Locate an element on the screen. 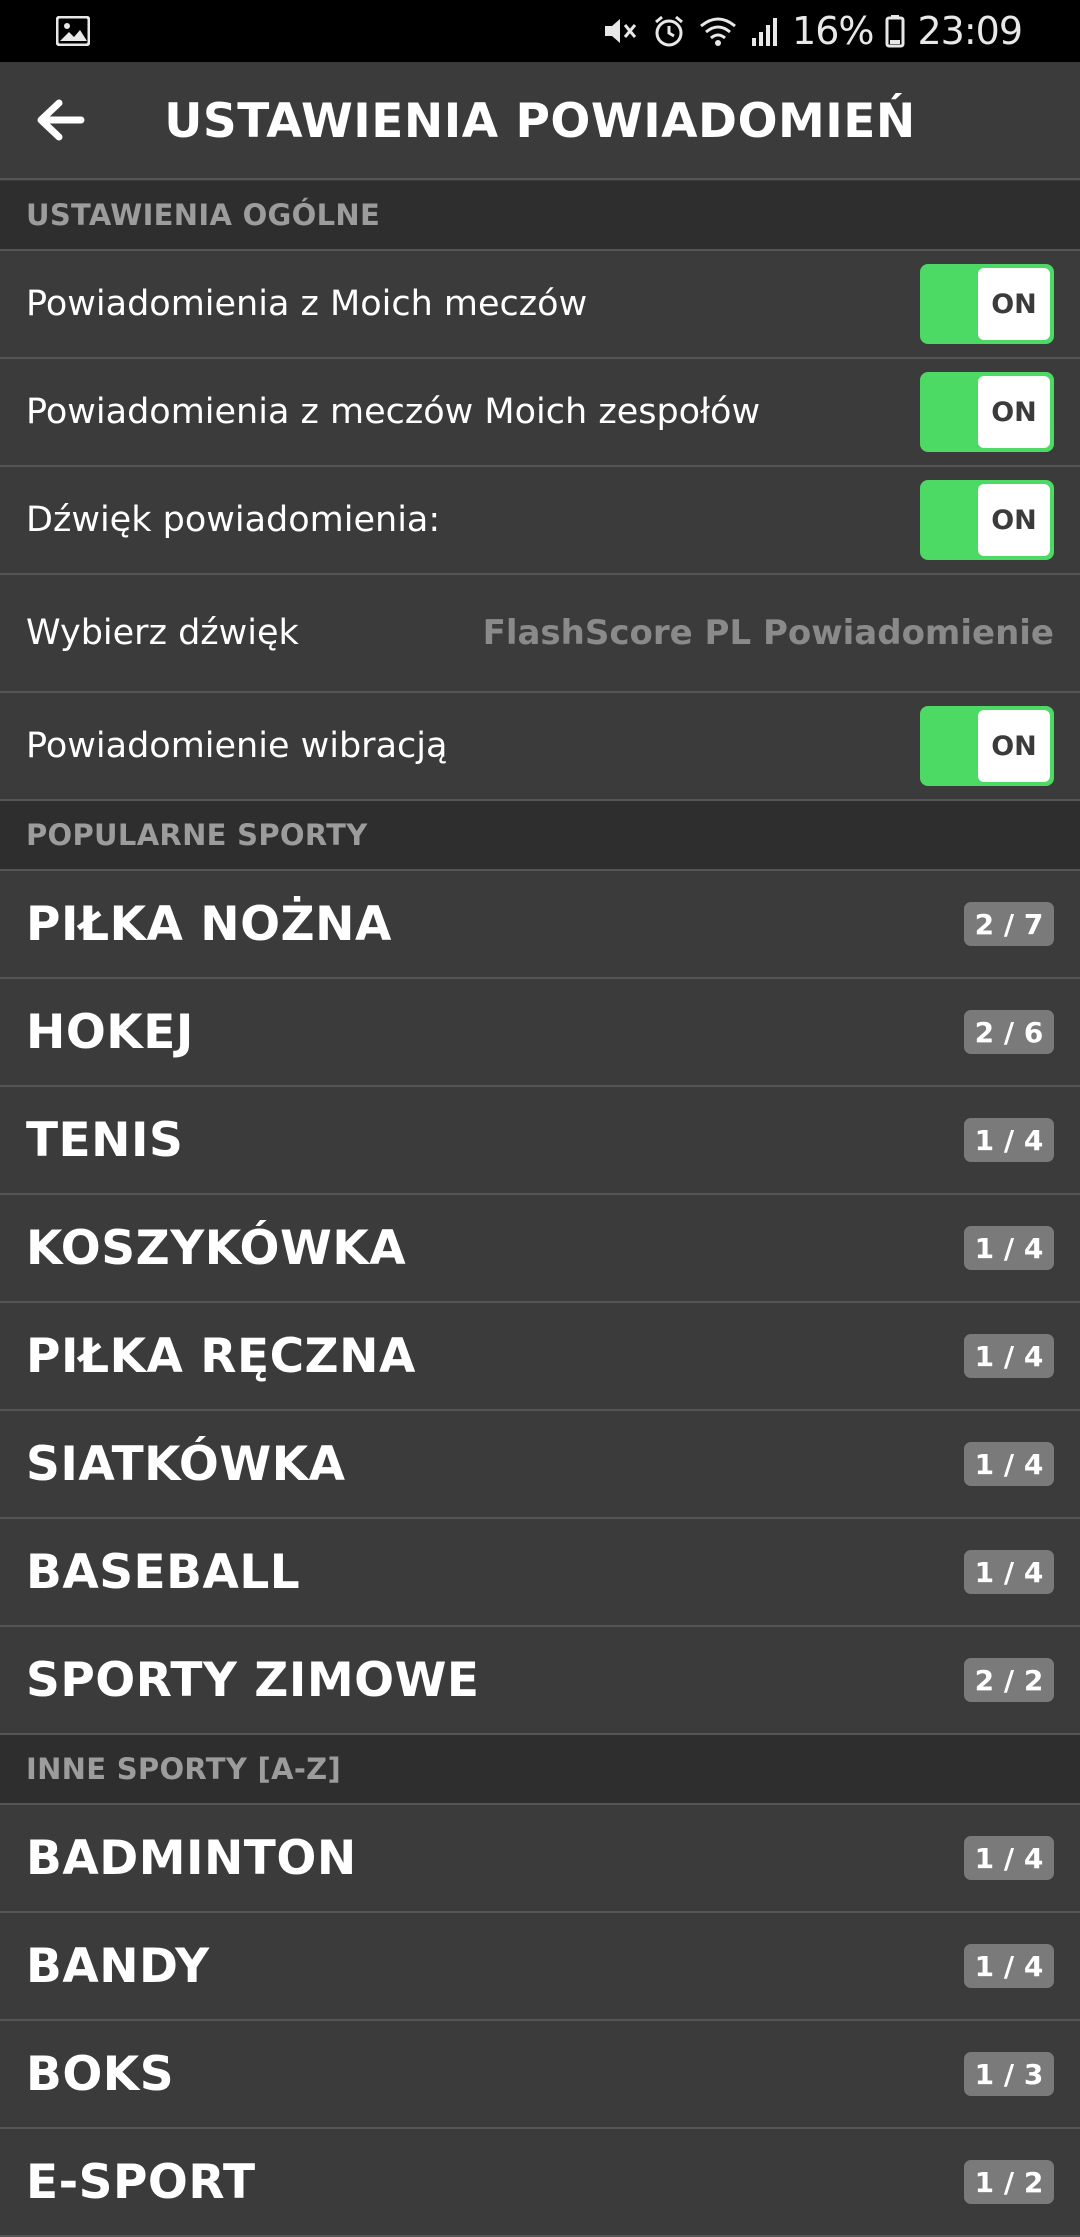 This screenshot has height=2237, width=1080. sport-row-siatkowka: SIATKÓWKA 1 / 4 is located at coordinates (540, 1465).